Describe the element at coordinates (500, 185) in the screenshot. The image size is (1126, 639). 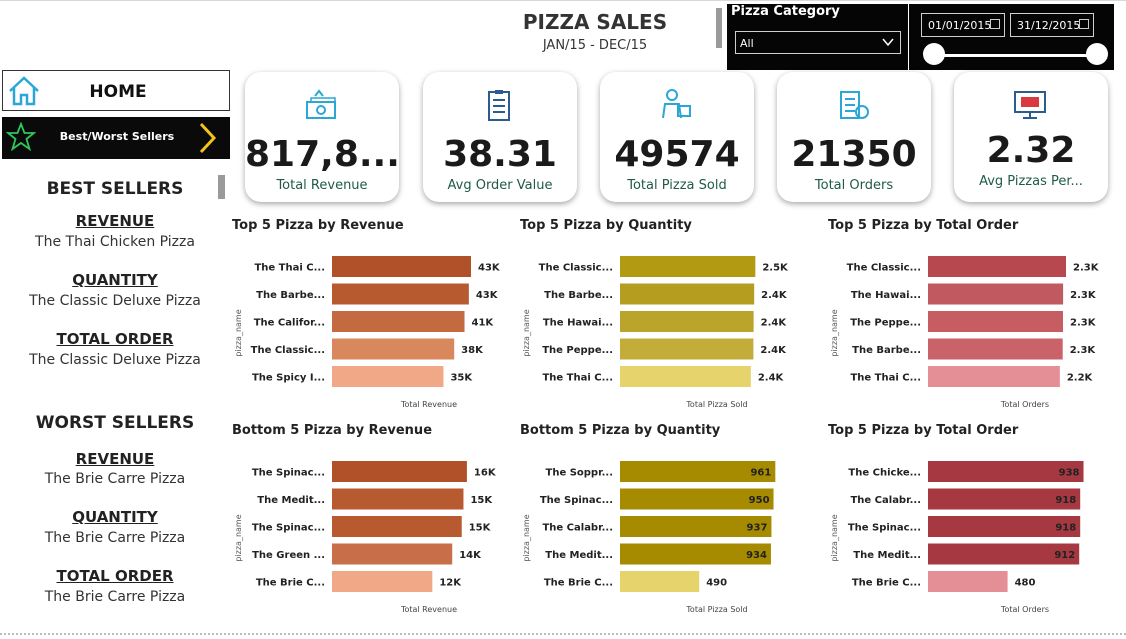
I see `kpi-label: Avg Order Value` at that location.